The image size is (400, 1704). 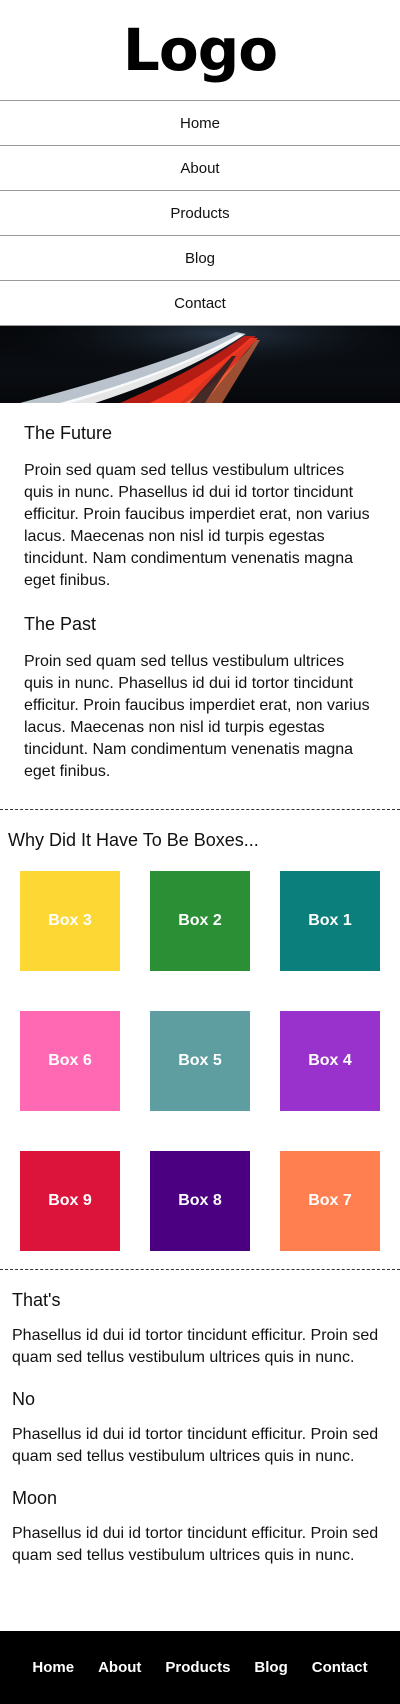 I want to click on nav-item-products: Products, so click(x=200, y=213).